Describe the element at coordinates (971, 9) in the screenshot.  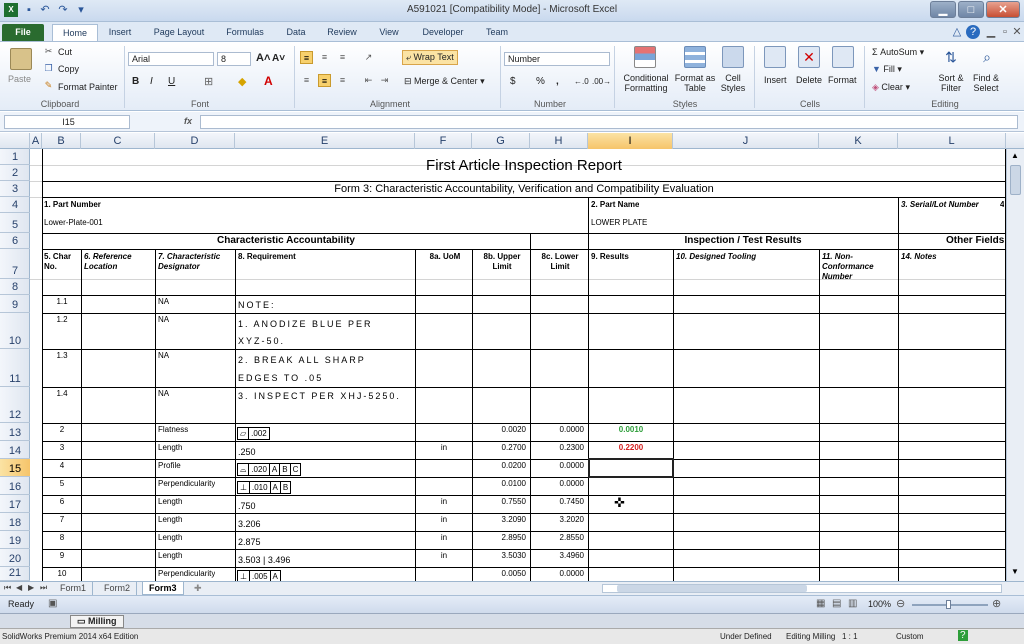
I see `maximize-button: □` at that location.